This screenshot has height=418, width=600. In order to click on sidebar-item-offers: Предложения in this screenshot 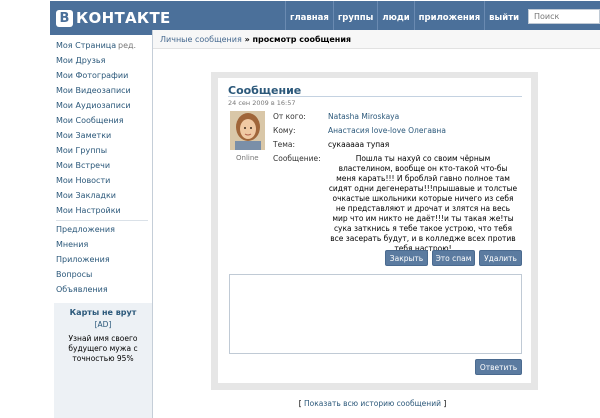, I will do `click(85, 229)`.